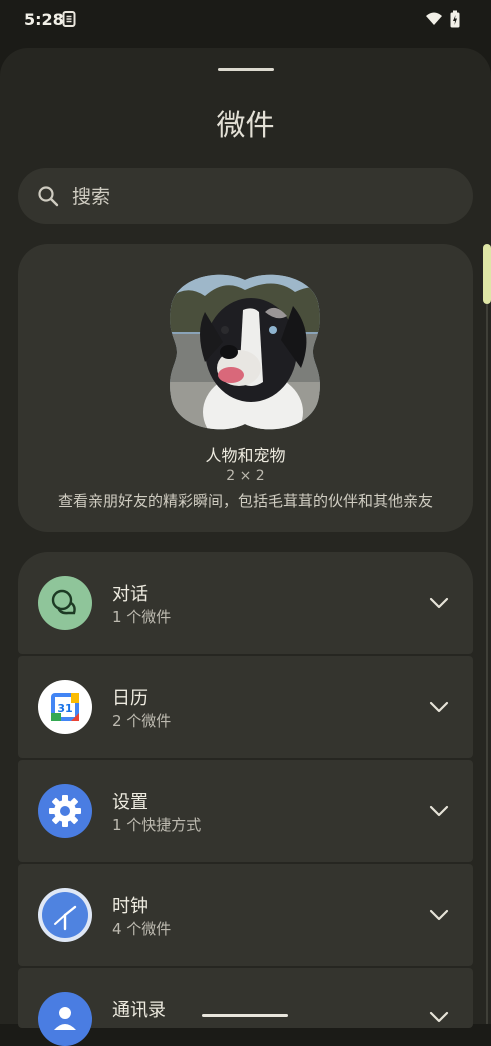  What do you see at coordinates (157, 825) in the screenshot?
I see `app-subtitle: 1 个快捷方式` at bounding box center [157, 825].